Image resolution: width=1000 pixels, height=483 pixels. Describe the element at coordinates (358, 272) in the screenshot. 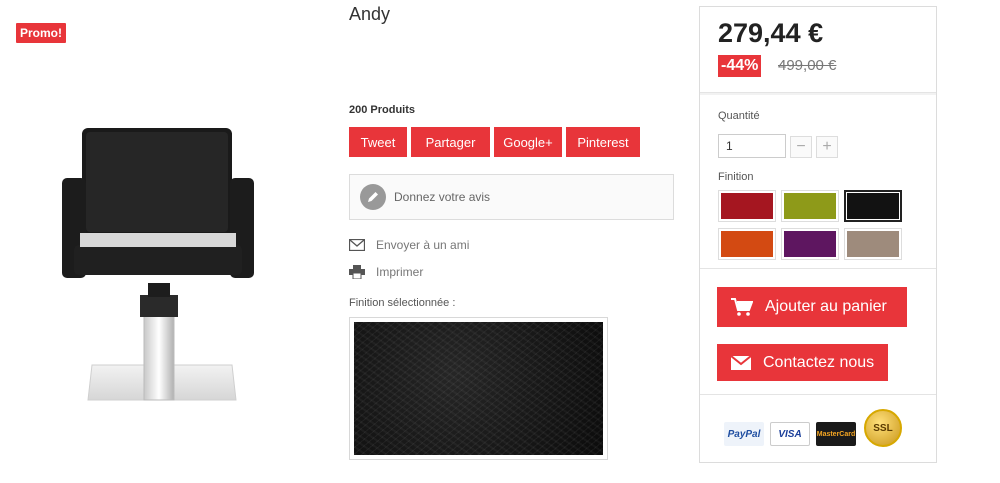

I see `printer-icon` at that location.